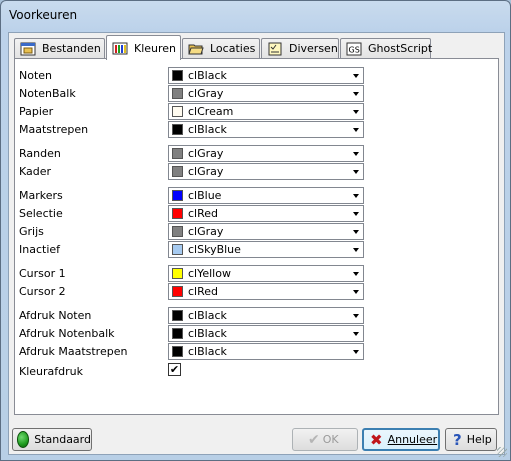 The height and width of the screenshot is (461, 511). What do you see at coordinates (73, 351) in the screenshot?
I see `afdruk-maatstrepen-label: Afdruk Maatstrepen` at bounding box center [73, 351].